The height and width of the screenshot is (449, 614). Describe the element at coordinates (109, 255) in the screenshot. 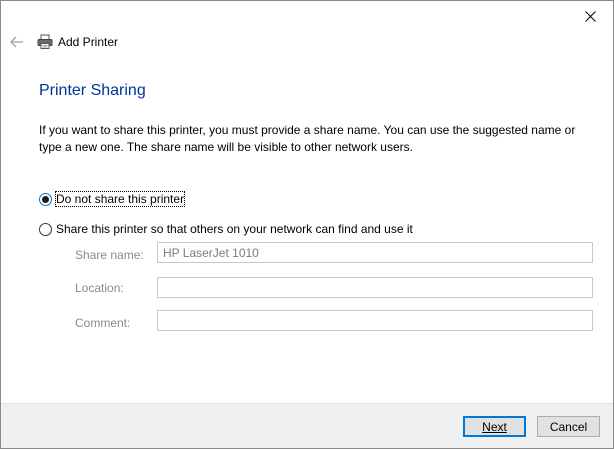

I see `share-name-label: Share name:` at that location.